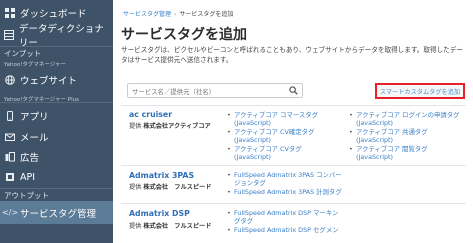 The width and height of the screenshot is (473, 243). I want to click on tag-link: • アクティブコア ログインの申請タグ, so click(404, 115).